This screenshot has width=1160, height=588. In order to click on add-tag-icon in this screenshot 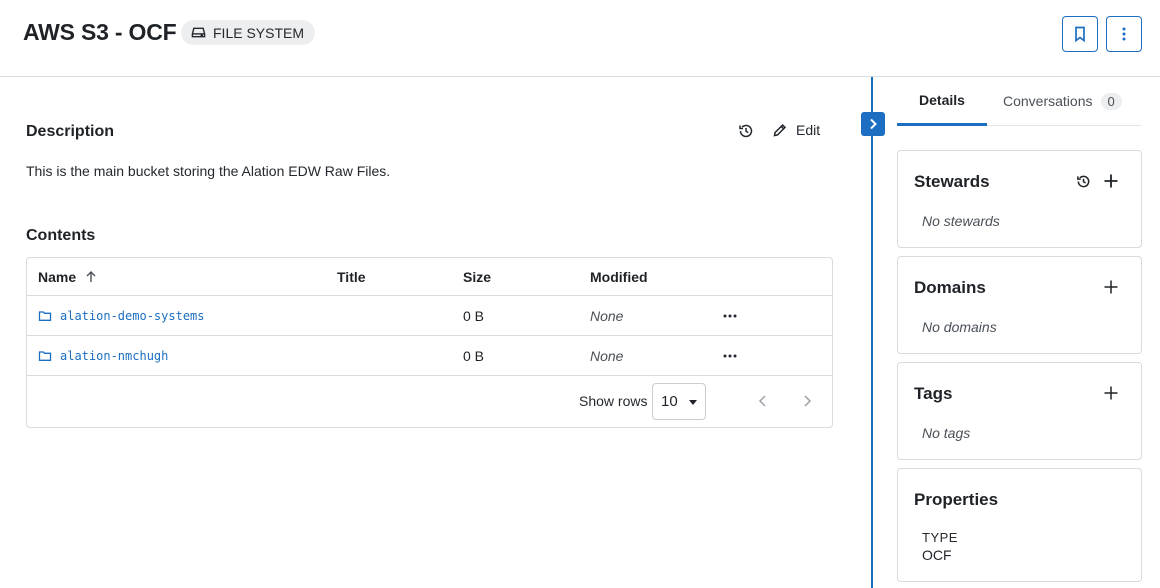, I will do `click(1111, 393)`.